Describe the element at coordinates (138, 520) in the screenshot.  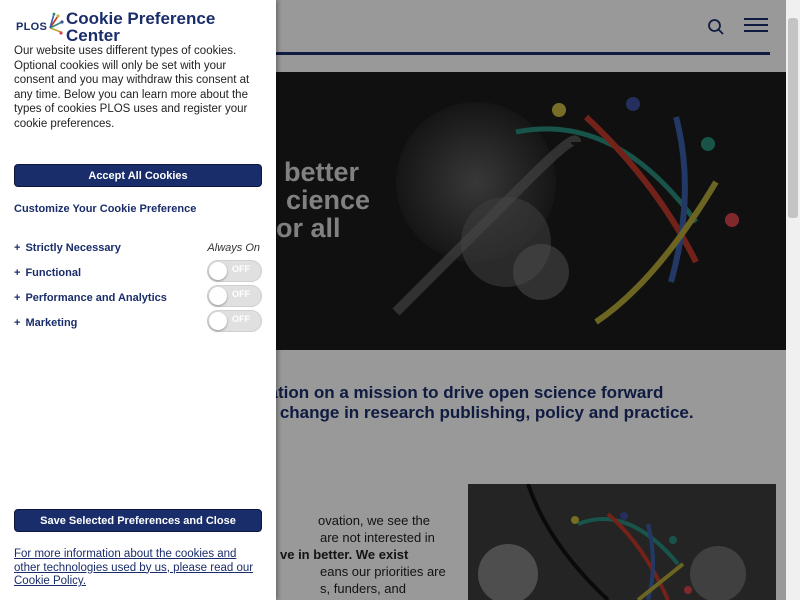
I see `save-preferences-button: Save Selected Preferences and Close` at that location.